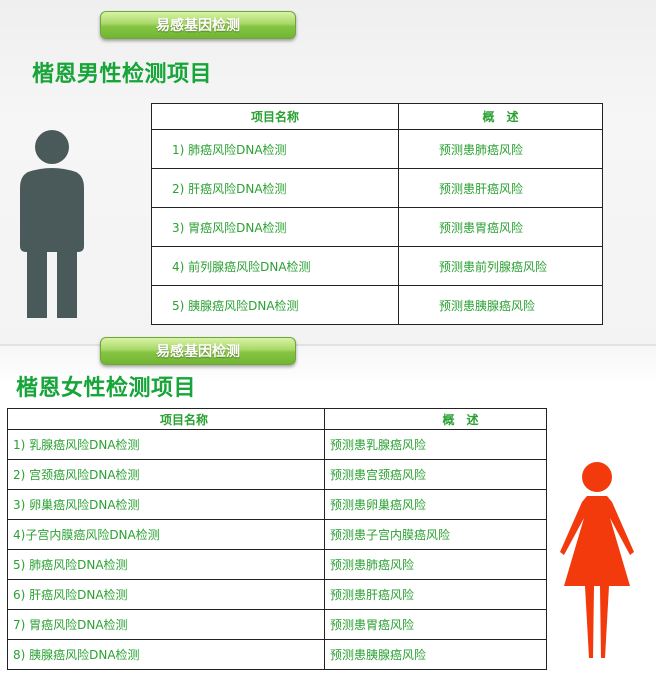 This screenshot has width=656, height=689. Describe the element at coordinates (275, 305) in the screenshot. I see `test-item-name: 5) 胰腺癌风险DNA检测` at that location.